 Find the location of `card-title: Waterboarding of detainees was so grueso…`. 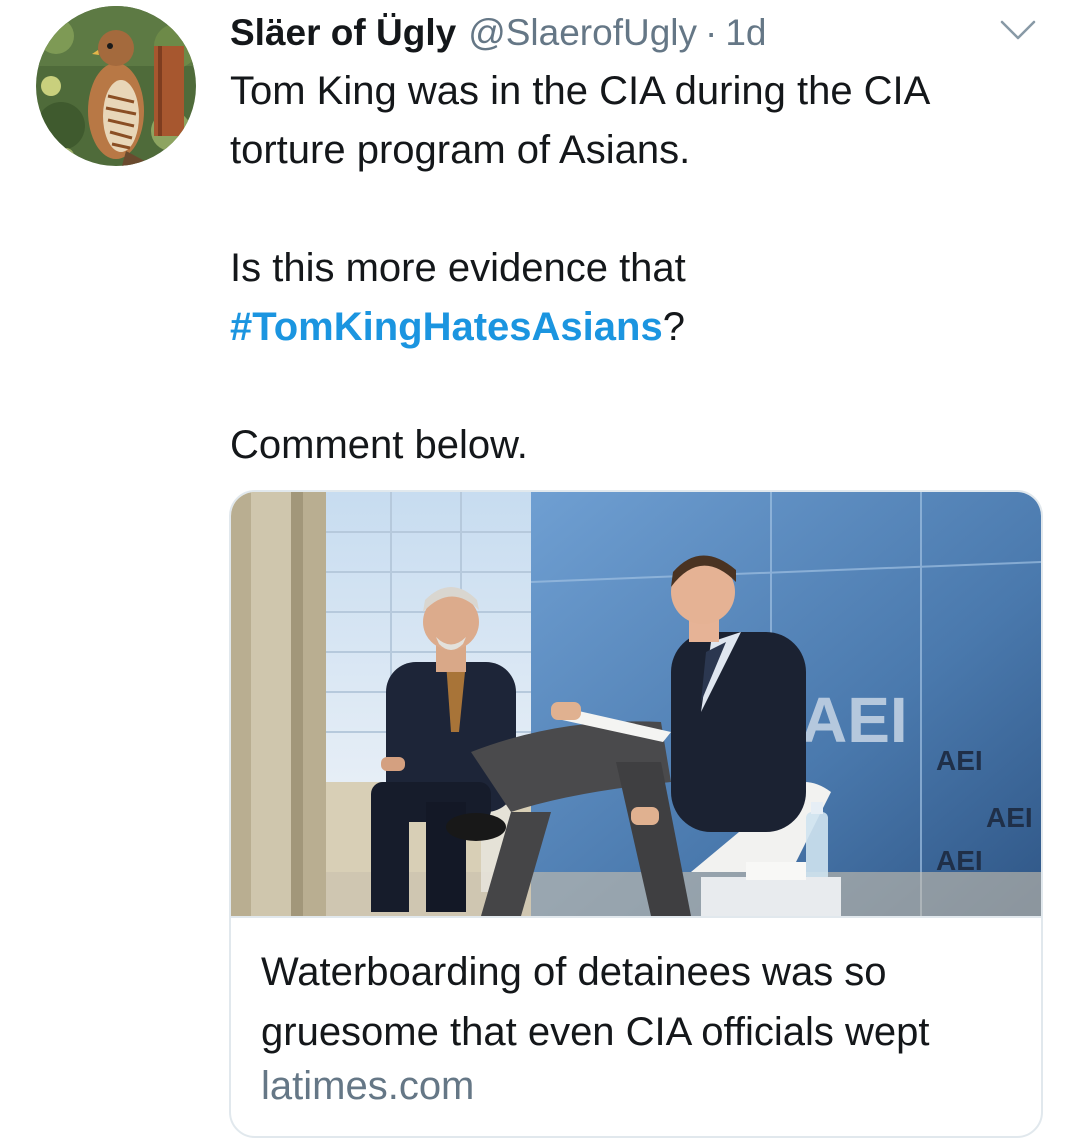

card-title: Waterboarding of detainees was so grueso… is located at coordinates (646, 1002).